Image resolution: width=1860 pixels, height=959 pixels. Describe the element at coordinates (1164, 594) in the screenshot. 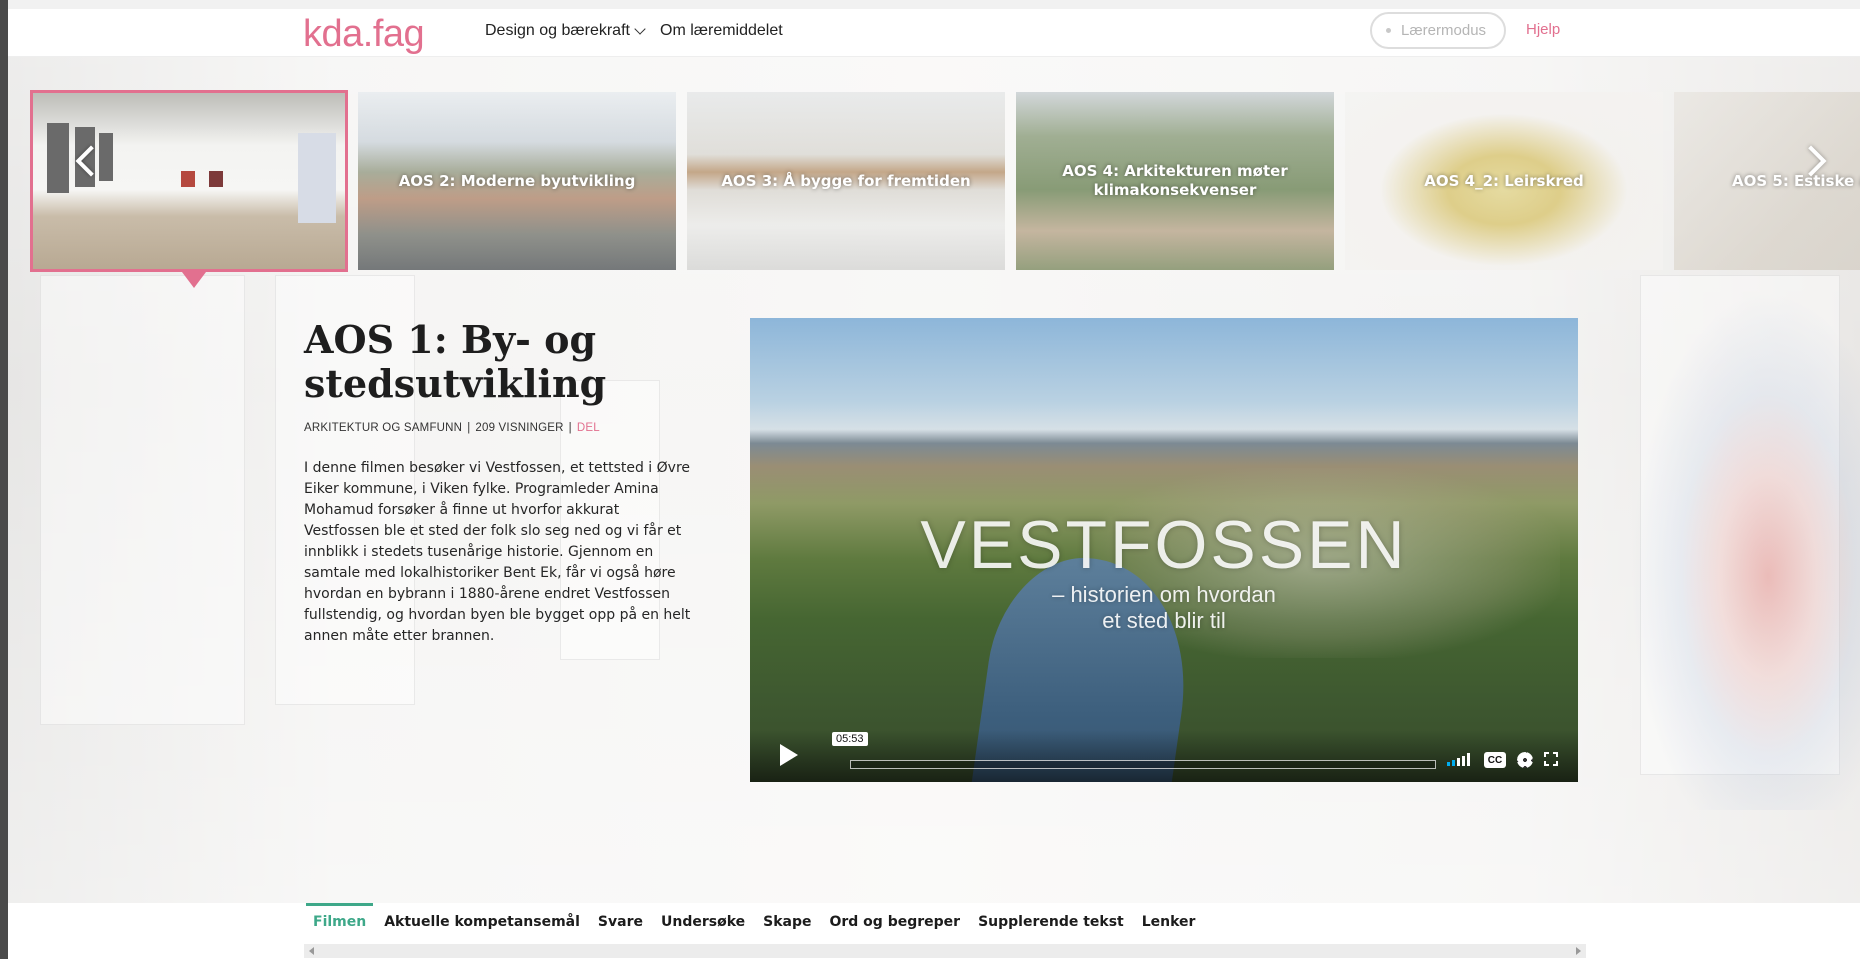

I see `video-subtitle-line: – historien om hvordan` at that location.